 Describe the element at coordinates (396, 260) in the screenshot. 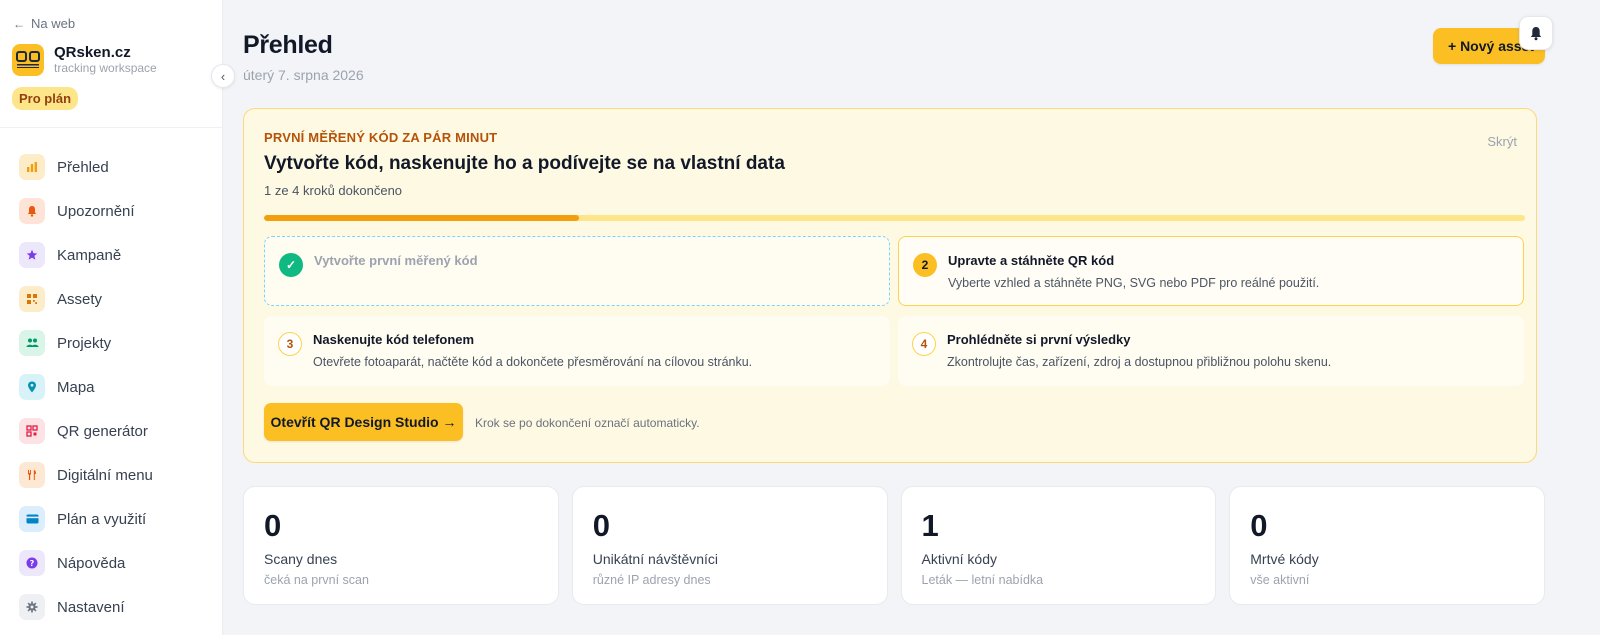

I see `step-title: Vytvořte první měřený kód` at that location.